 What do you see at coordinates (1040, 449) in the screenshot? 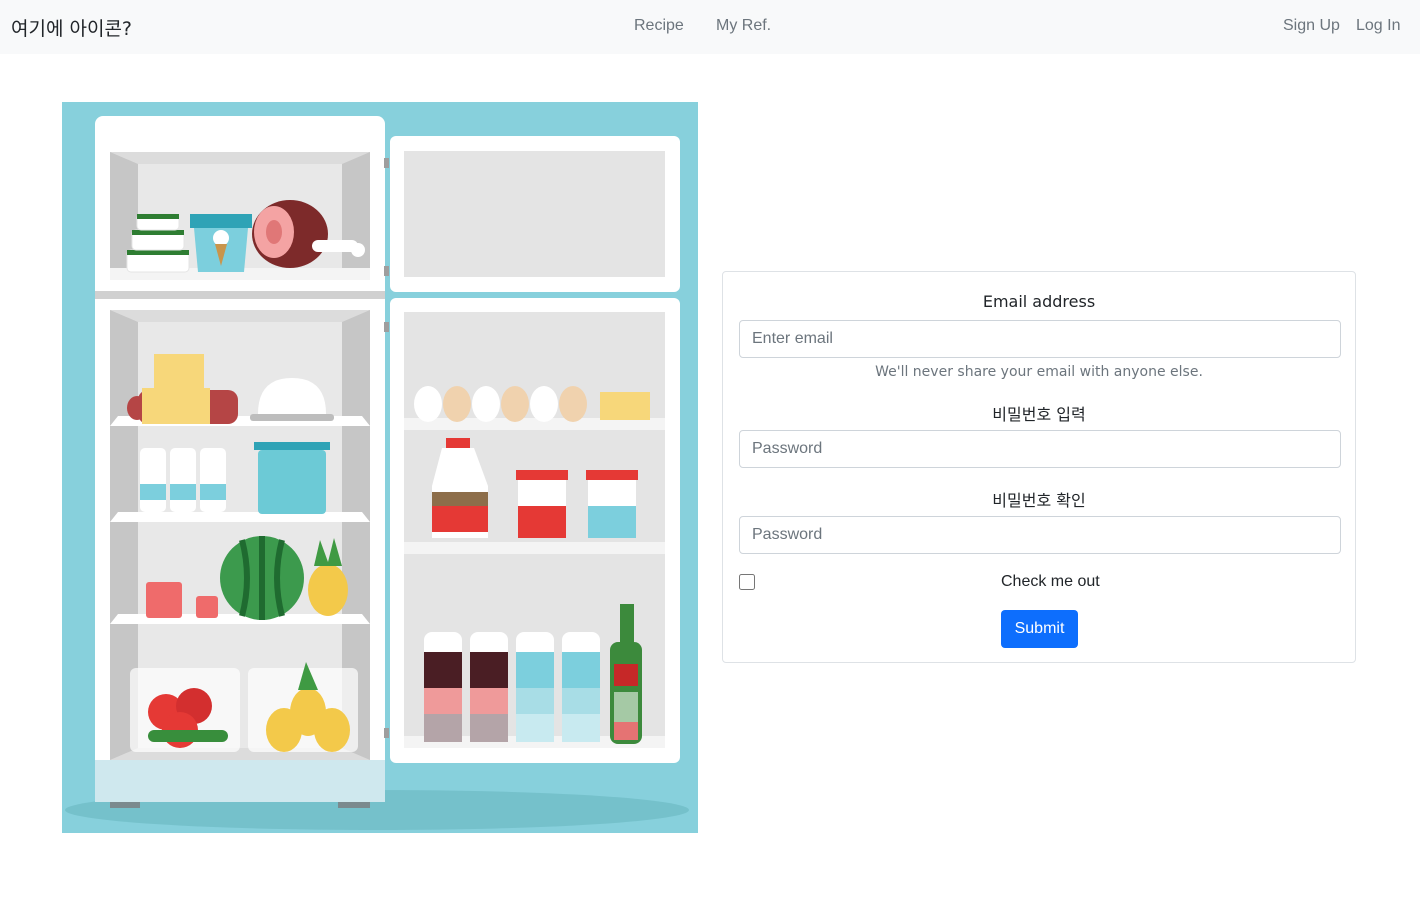
I see `password-input` at bounding box center [1040, 449].